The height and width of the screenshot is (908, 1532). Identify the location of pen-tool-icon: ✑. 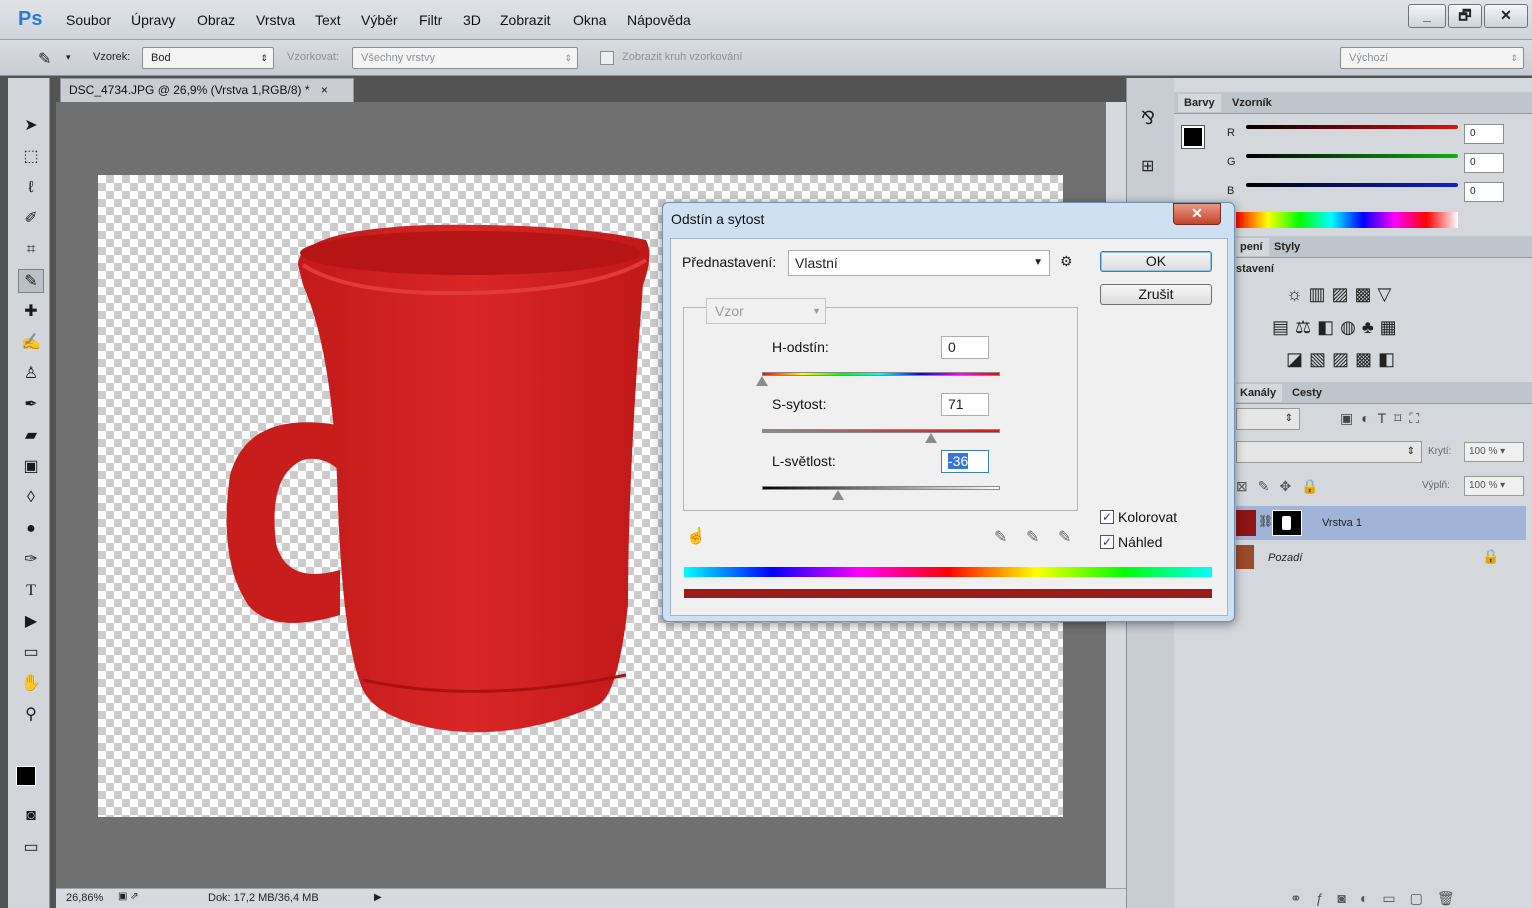
(31, 560).